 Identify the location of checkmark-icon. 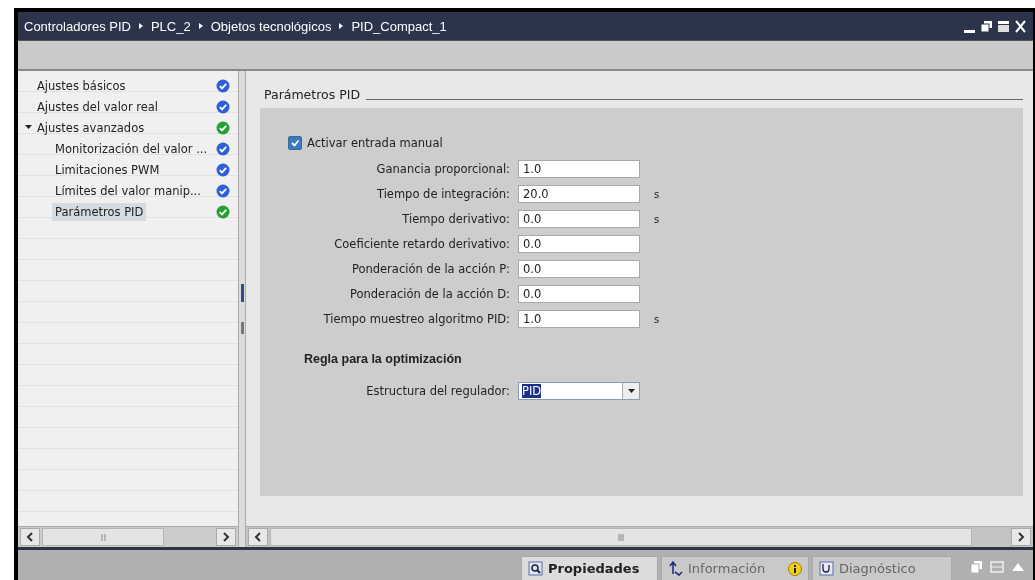
(295, 143).